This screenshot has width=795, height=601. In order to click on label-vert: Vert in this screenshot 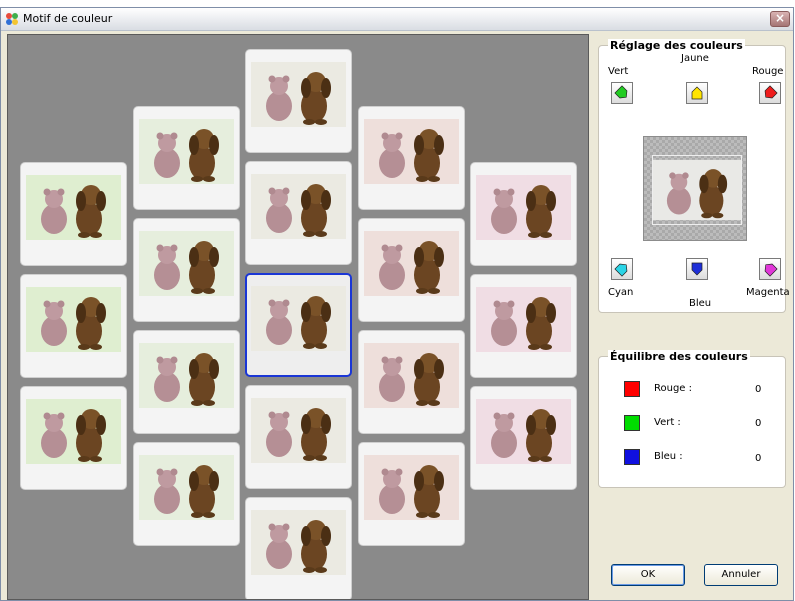, I will do `click(618, 71)`.